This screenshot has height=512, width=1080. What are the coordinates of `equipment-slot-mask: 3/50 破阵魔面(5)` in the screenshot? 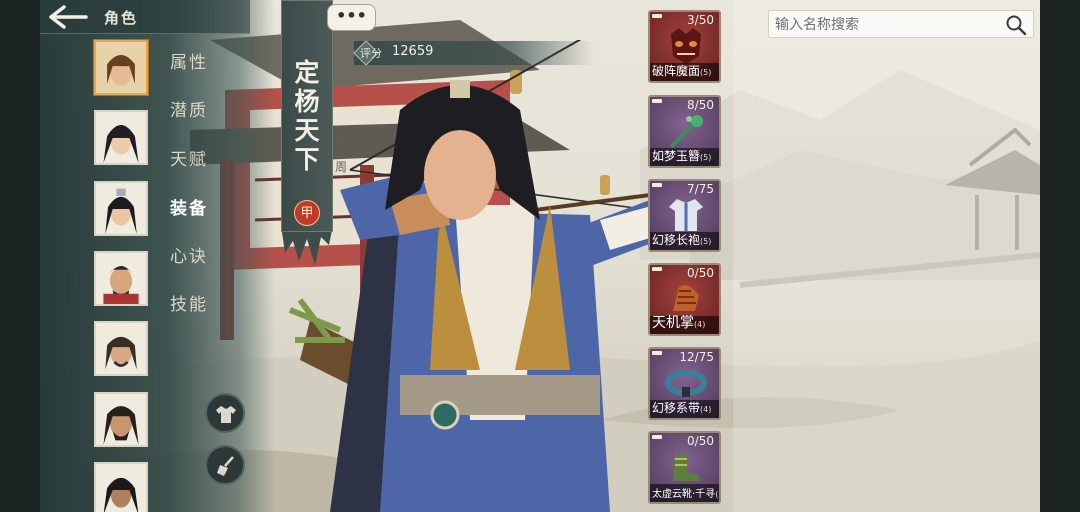 It's located at (684, 46).